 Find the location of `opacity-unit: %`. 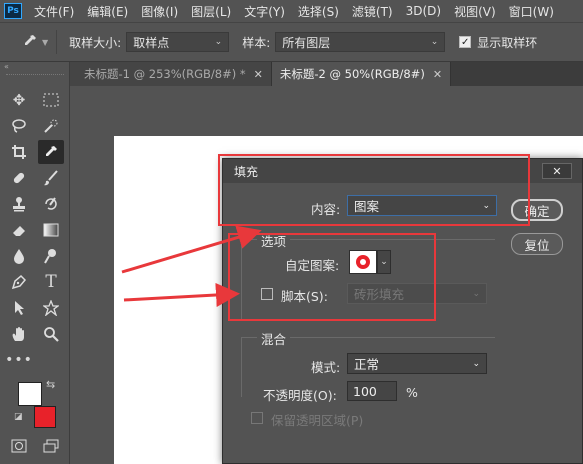

opacity-unit: % is located at coordinates (412, 392).